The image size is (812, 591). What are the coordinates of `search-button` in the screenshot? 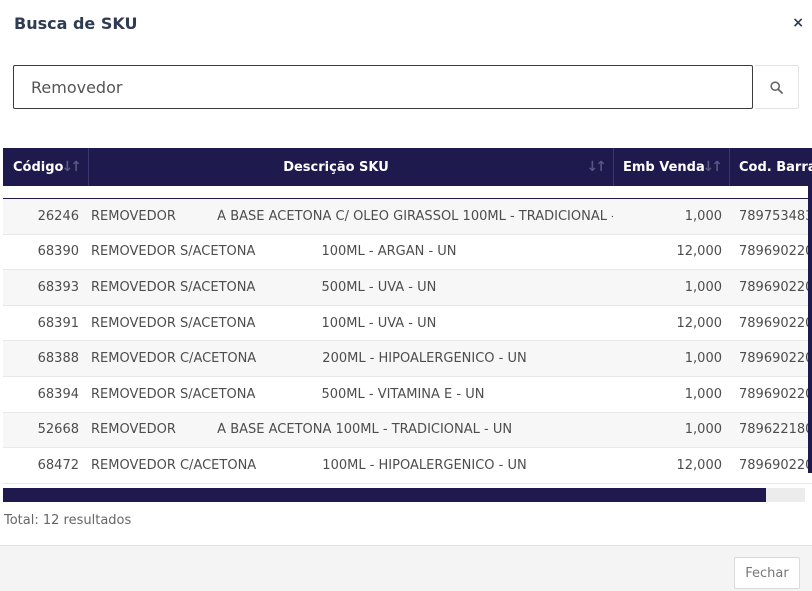 It's located at (777, 87).